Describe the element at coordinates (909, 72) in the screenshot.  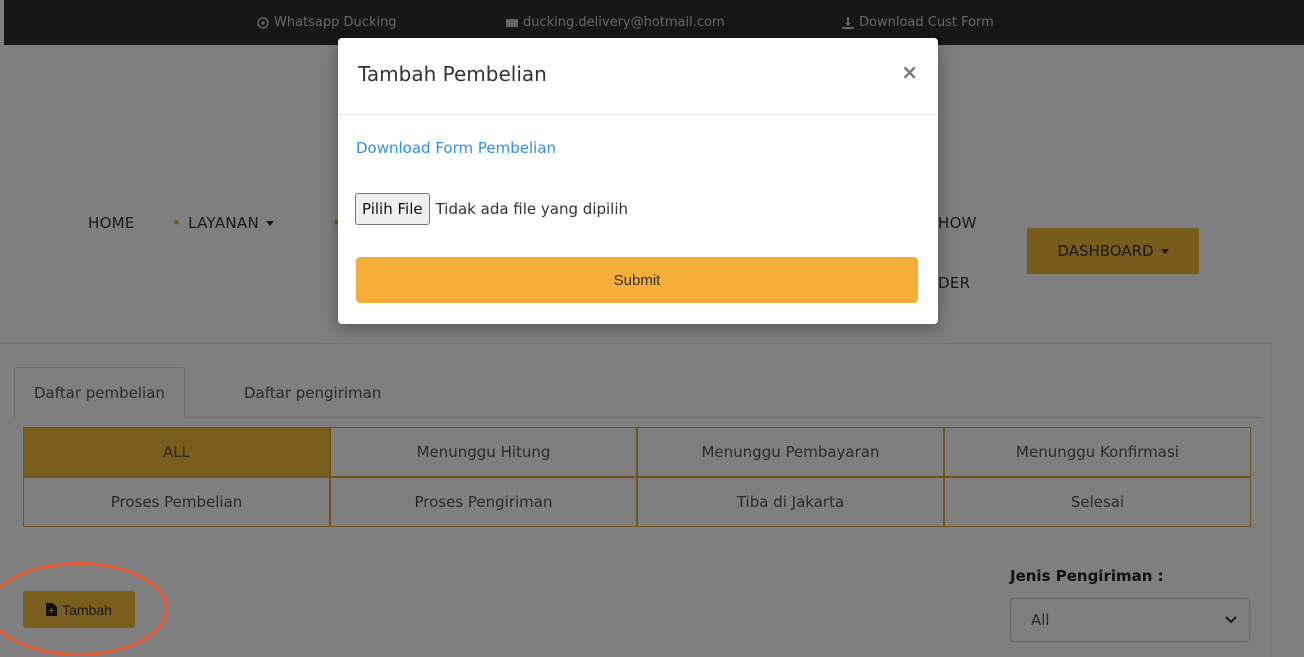
I see `close-icon: ×` at that location.